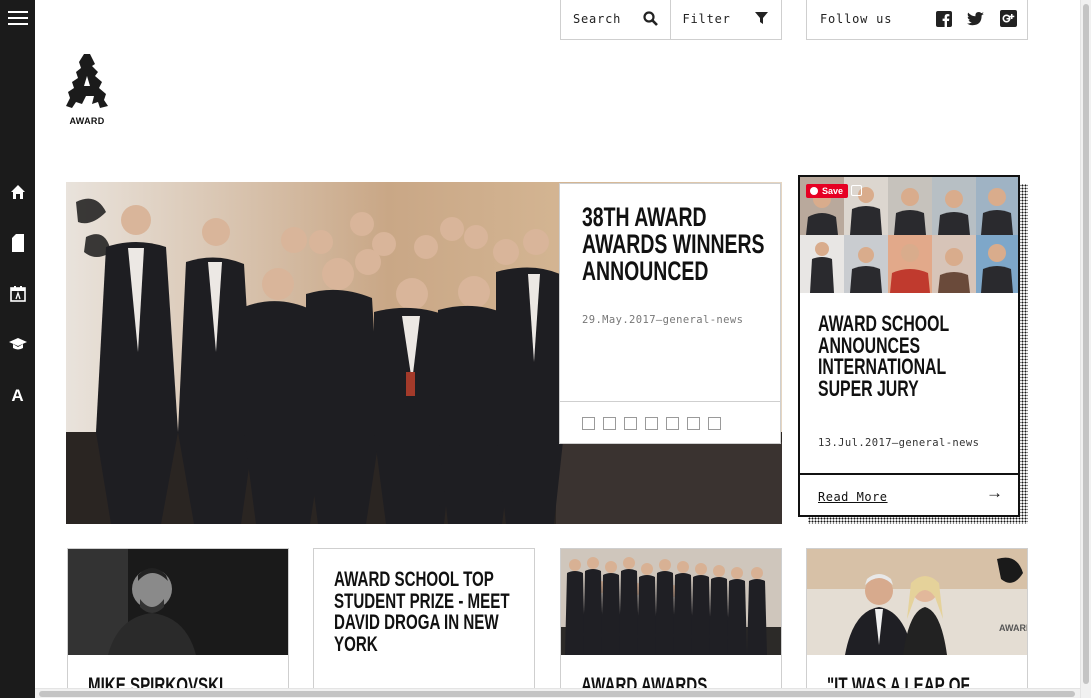 The width and height of the screenshot is (1091, 698). What do you see at coordinates (1086, 344) in the screenshot?
I see `vertical-scroll-thumb` at bounding box center [1086, 344].